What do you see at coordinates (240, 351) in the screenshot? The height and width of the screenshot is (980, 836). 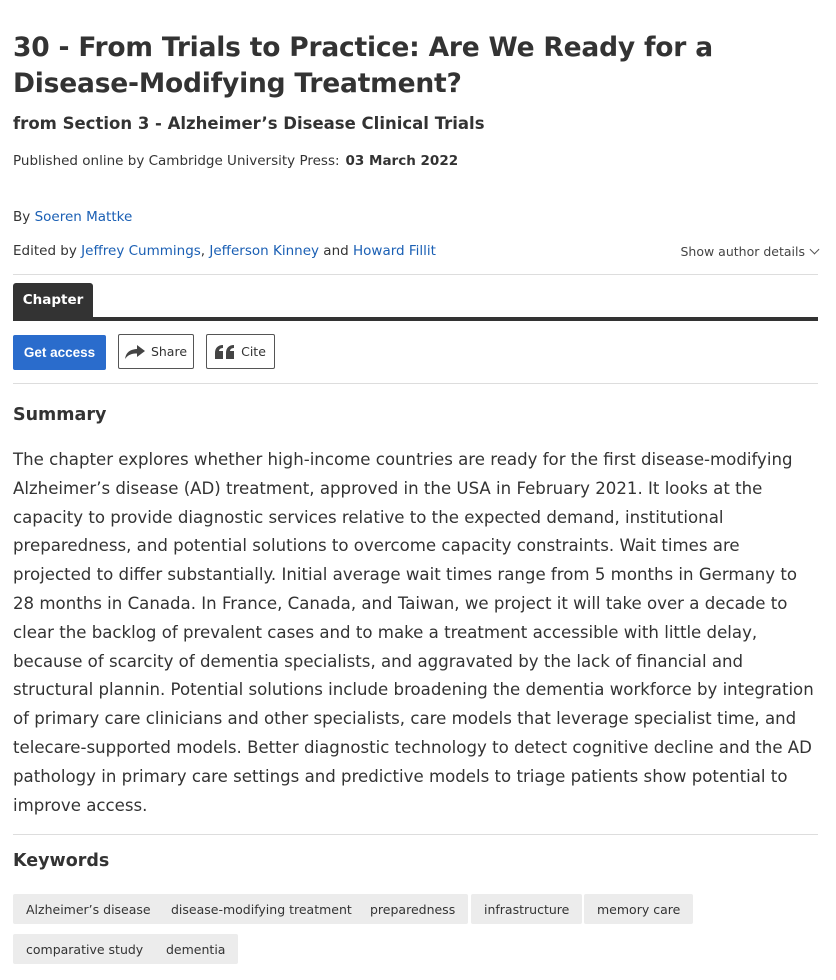 I see `cite-button: Cite` at bounding box center [240, 351].